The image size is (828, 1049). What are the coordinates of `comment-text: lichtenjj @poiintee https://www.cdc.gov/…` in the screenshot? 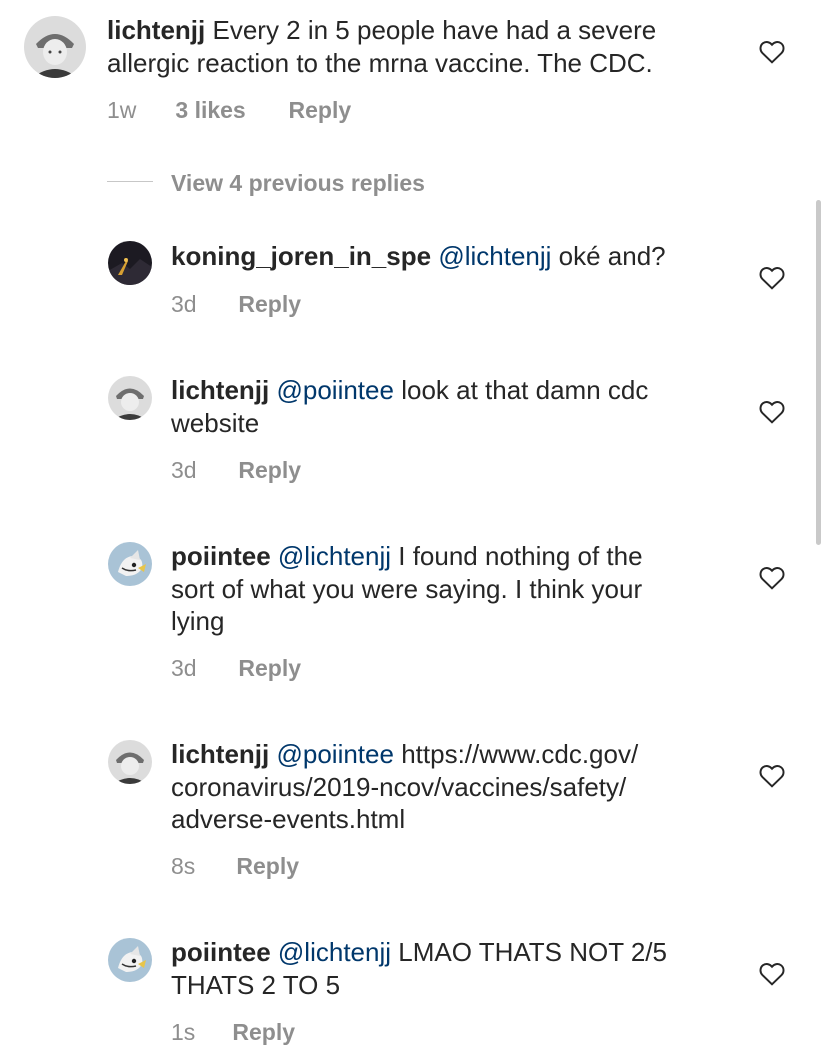 It's located at (404, 787).